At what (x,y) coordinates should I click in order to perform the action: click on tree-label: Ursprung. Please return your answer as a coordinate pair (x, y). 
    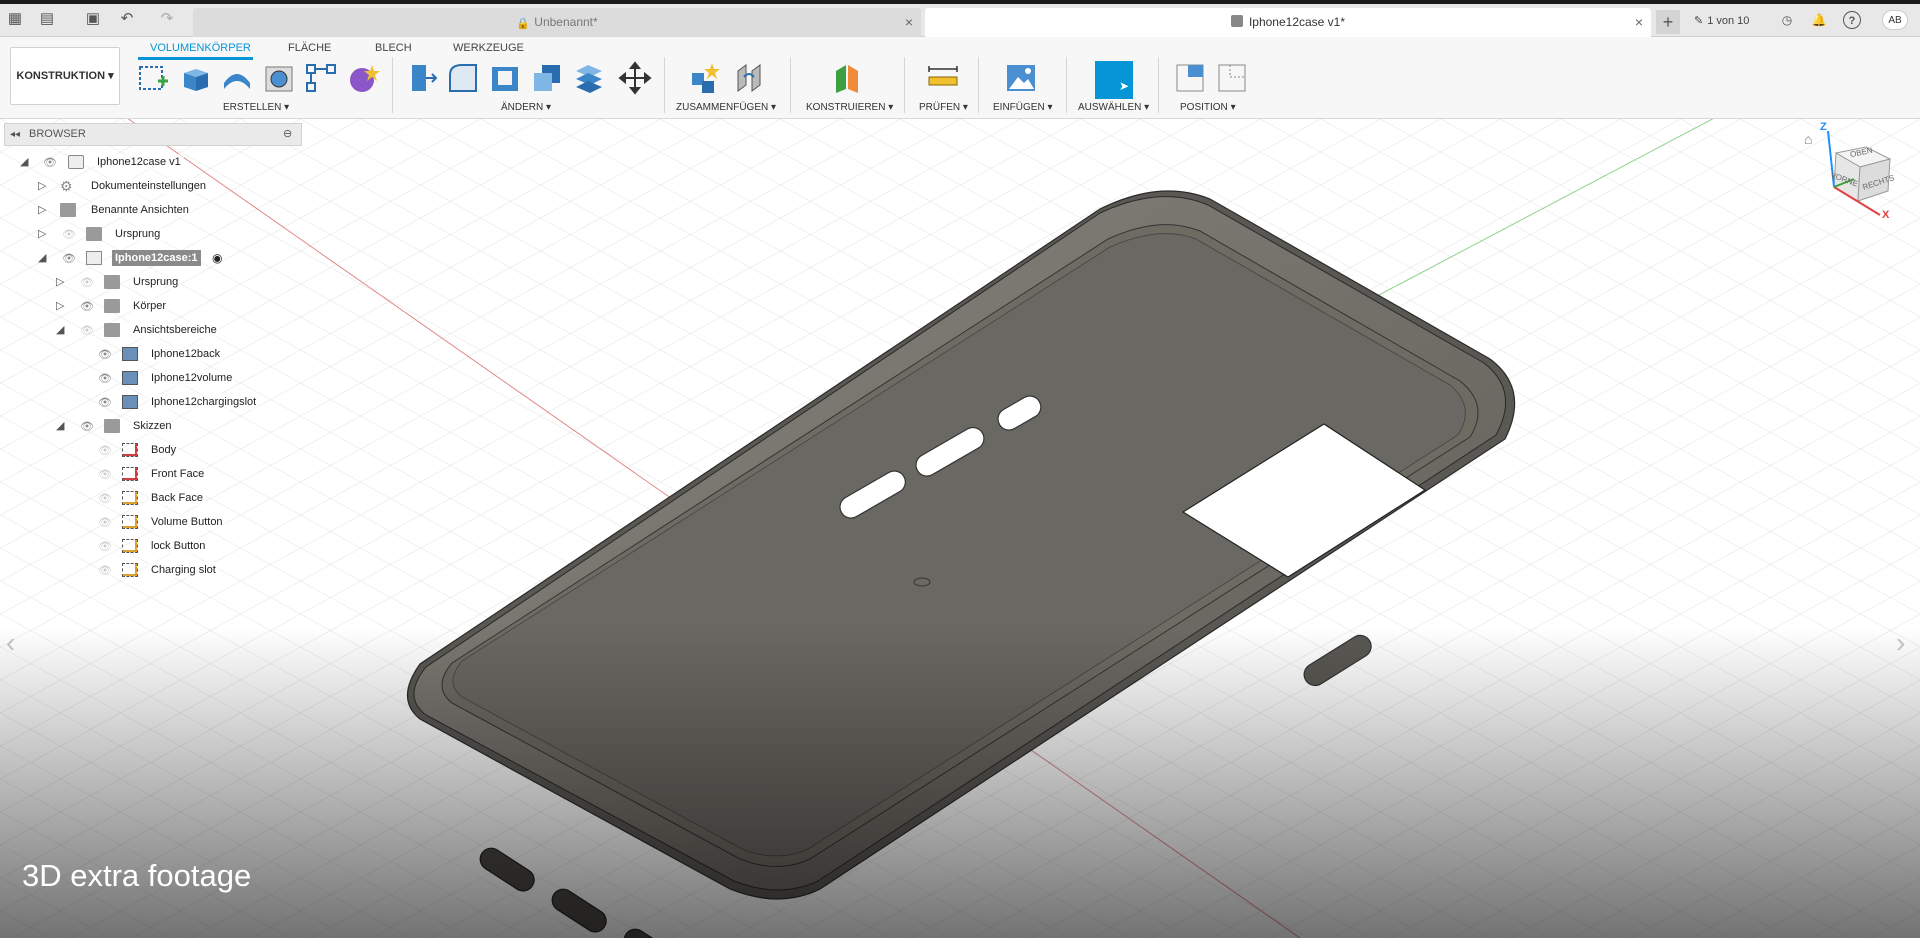
    Looking at the image, I should click on (138, 234).